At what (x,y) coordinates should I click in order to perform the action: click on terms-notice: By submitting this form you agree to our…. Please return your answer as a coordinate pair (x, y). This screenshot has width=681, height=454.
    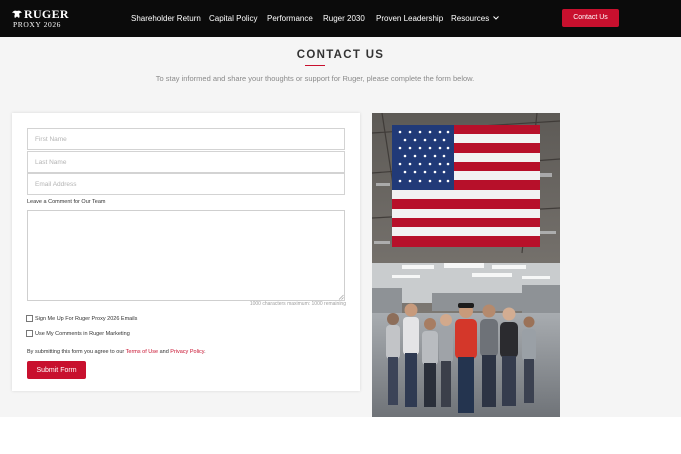
    Looking at the image, I should click on (116, 352).